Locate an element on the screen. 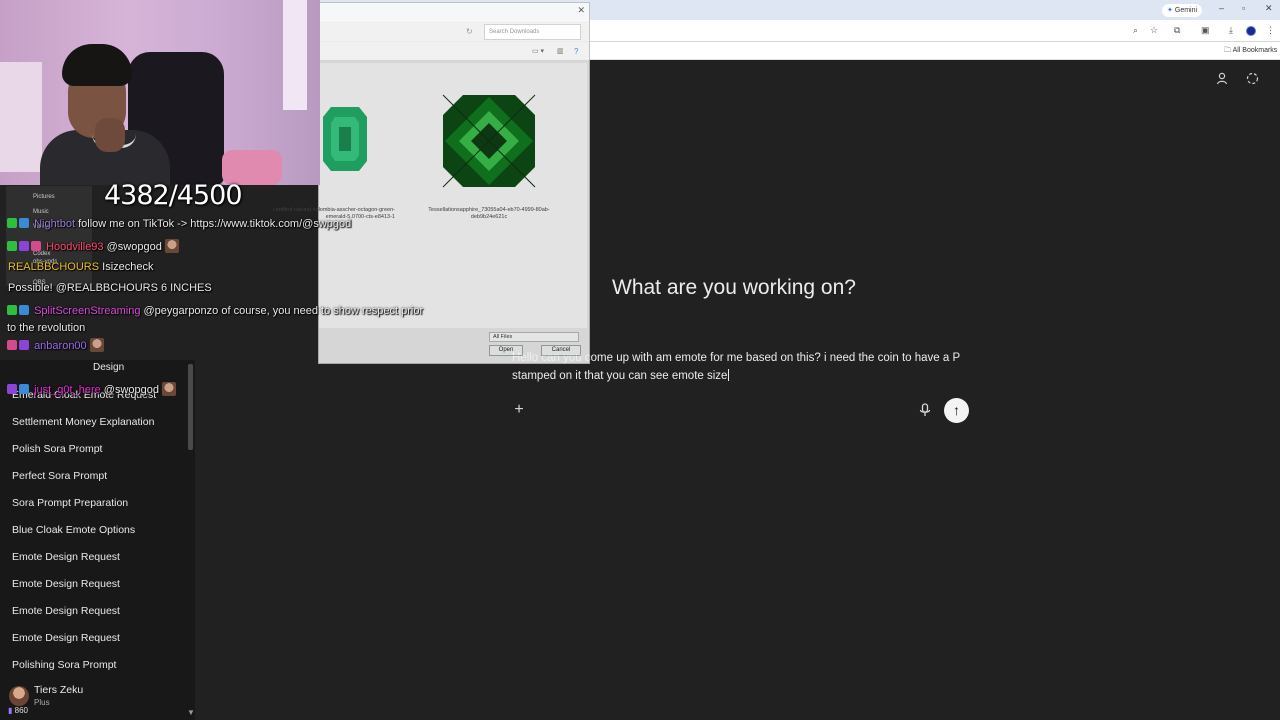  microphone-glyph is located at coordinates (925, 409).